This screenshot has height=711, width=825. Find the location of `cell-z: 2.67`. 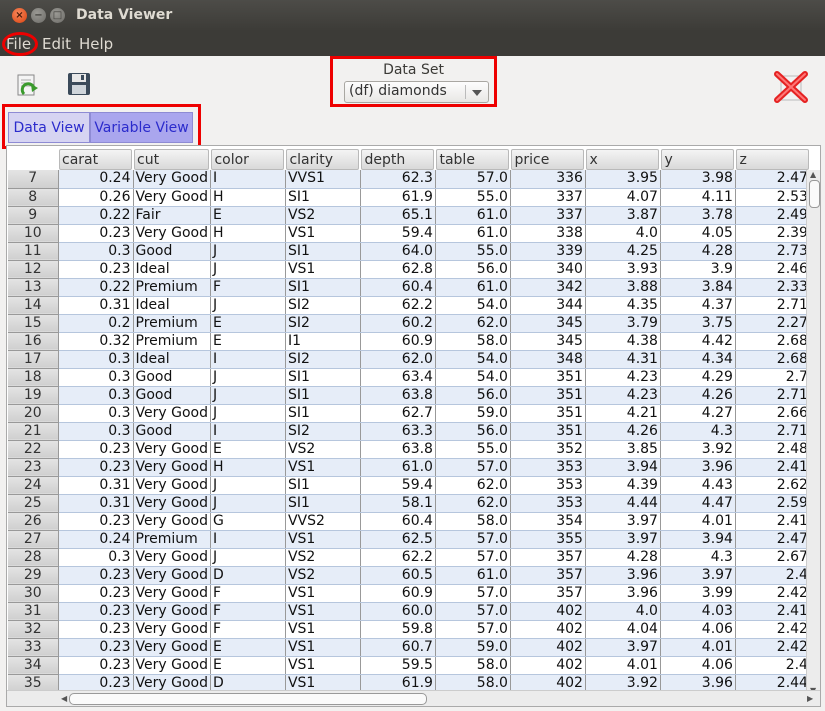

cell-z: 2.67 is located at coordinates (773, 557).